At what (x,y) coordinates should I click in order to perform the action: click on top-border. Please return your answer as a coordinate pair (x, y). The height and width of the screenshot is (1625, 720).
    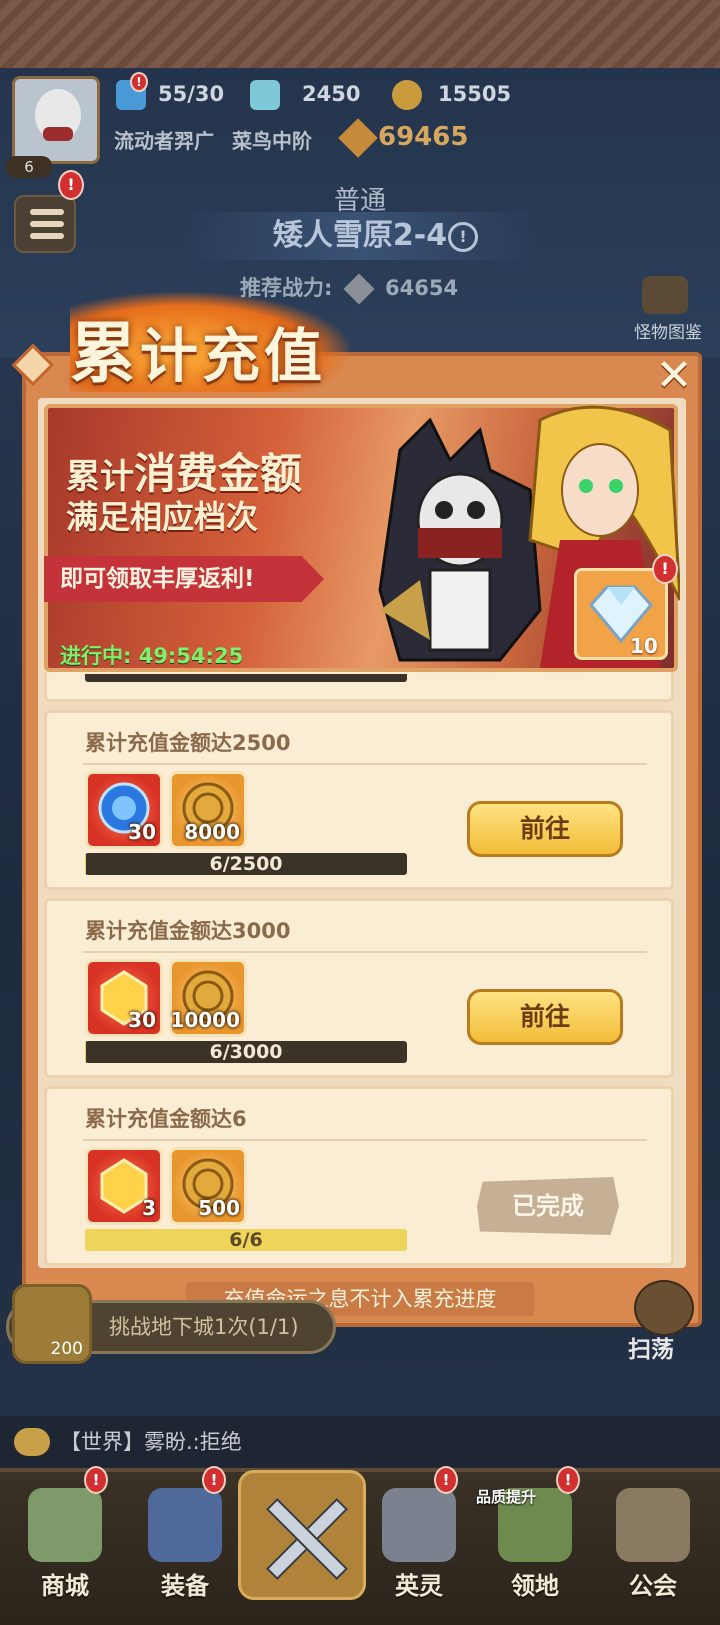
    Looking at the image, I should click on (360, 34).